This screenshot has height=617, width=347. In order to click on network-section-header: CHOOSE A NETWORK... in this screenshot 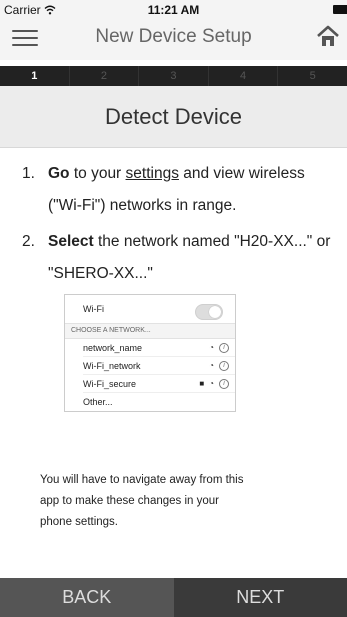, I will do `click(150, 331)`.